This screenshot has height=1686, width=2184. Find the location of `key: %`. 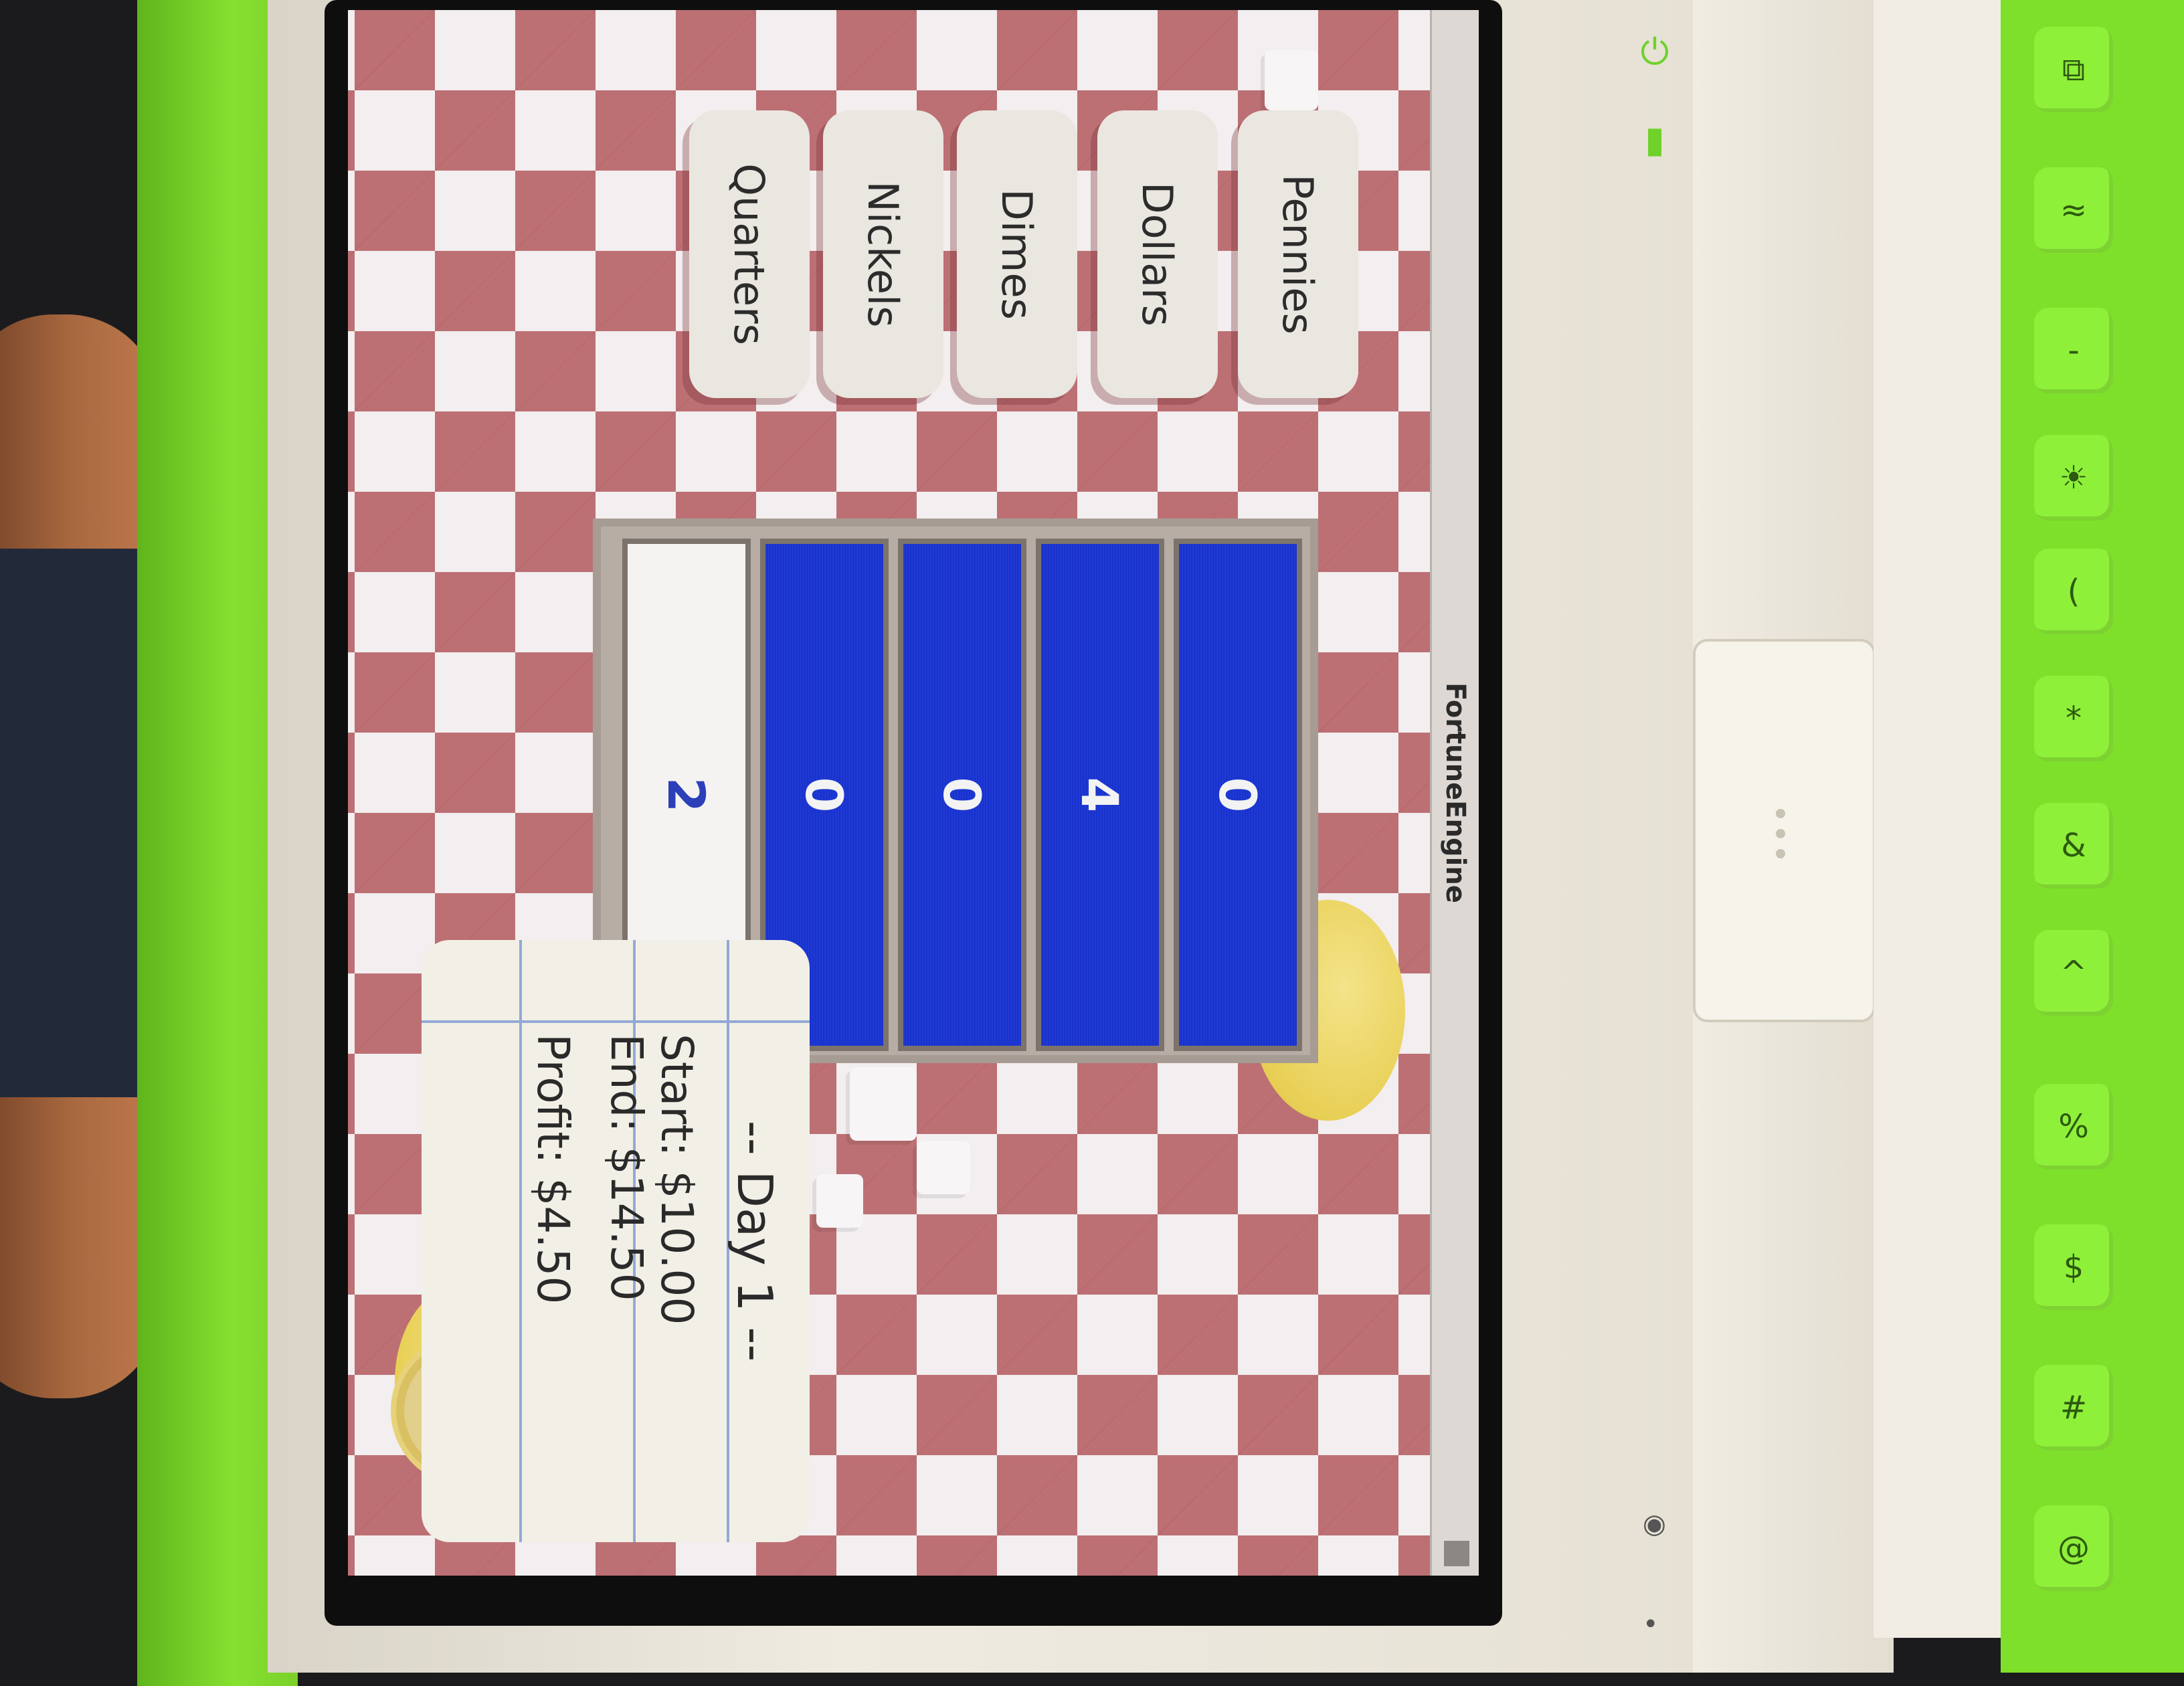

key: % is located at coordinates (2073, 1126).